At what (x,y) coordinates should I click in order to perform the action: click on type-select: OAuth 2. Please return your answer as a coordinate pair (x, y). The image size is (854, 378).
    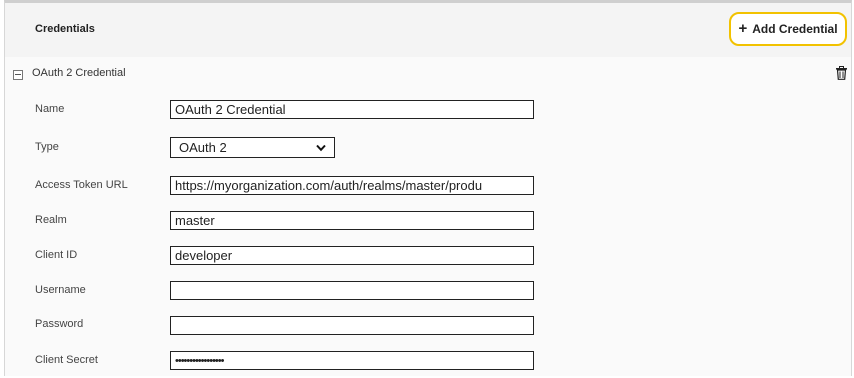
    Looking at the image, I should click on (252, 147).